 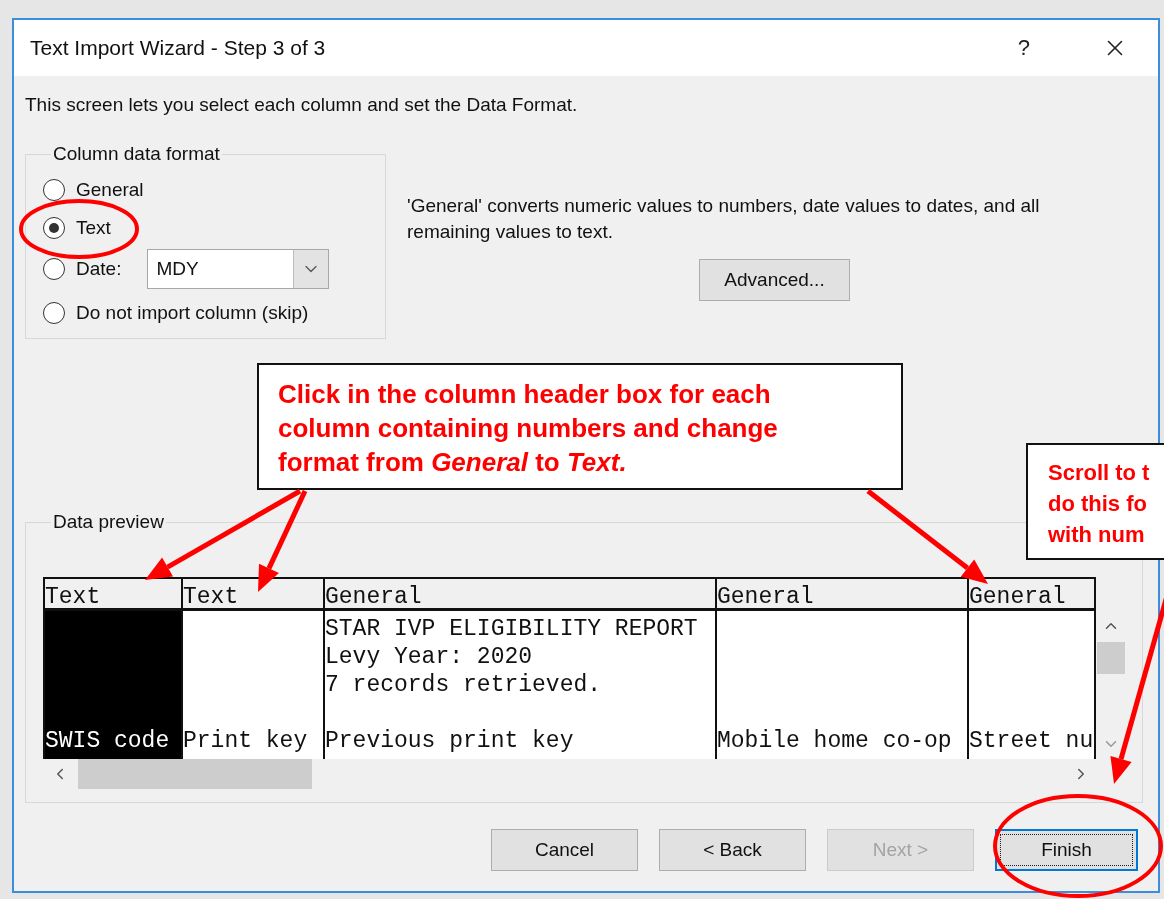 I want to click on table-cell-text: 7 records retrieved., so click(x=464, y=685).